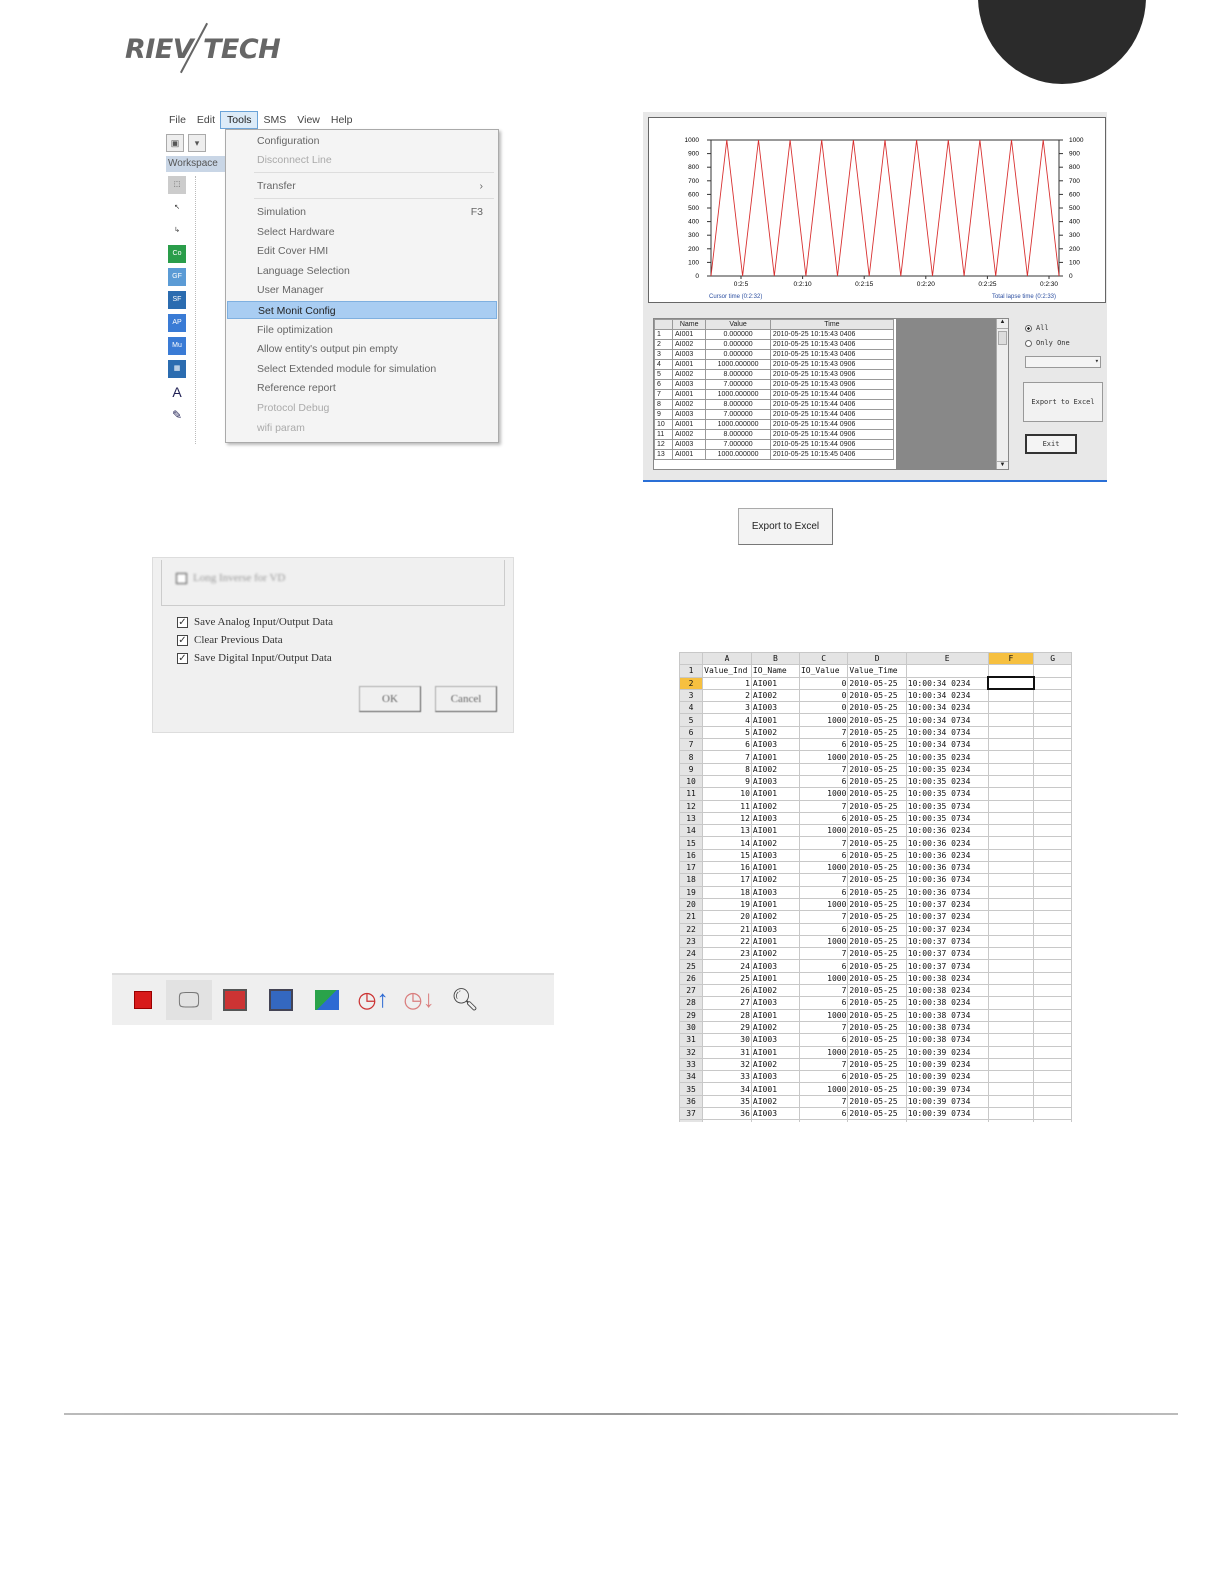 The image size is (1224, 1584). What do you see at coordinates (177, 346) in the screenshot?
I see `mu-block-icon: Mu` at bounding box center [177, 346].